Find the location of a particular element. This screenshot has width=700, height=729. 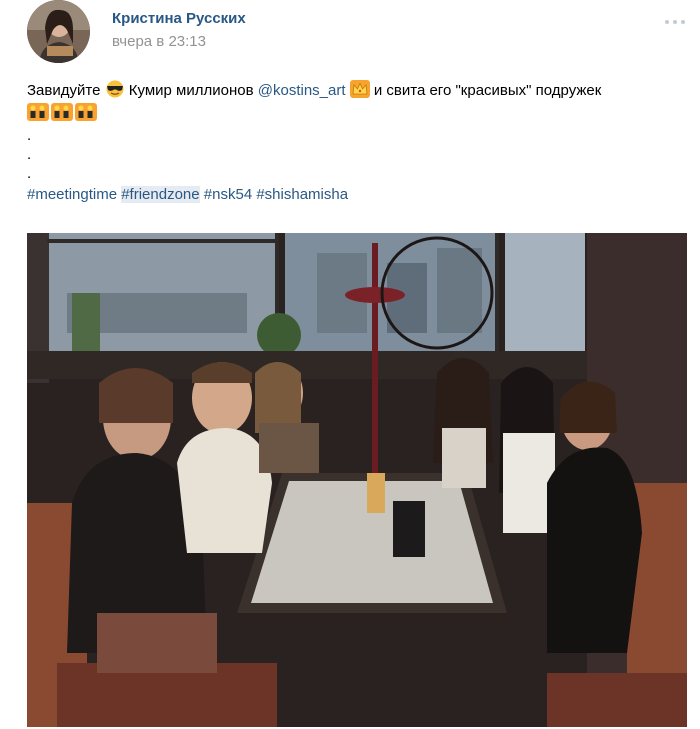

author-avatar is located at coordinates (58, 31).